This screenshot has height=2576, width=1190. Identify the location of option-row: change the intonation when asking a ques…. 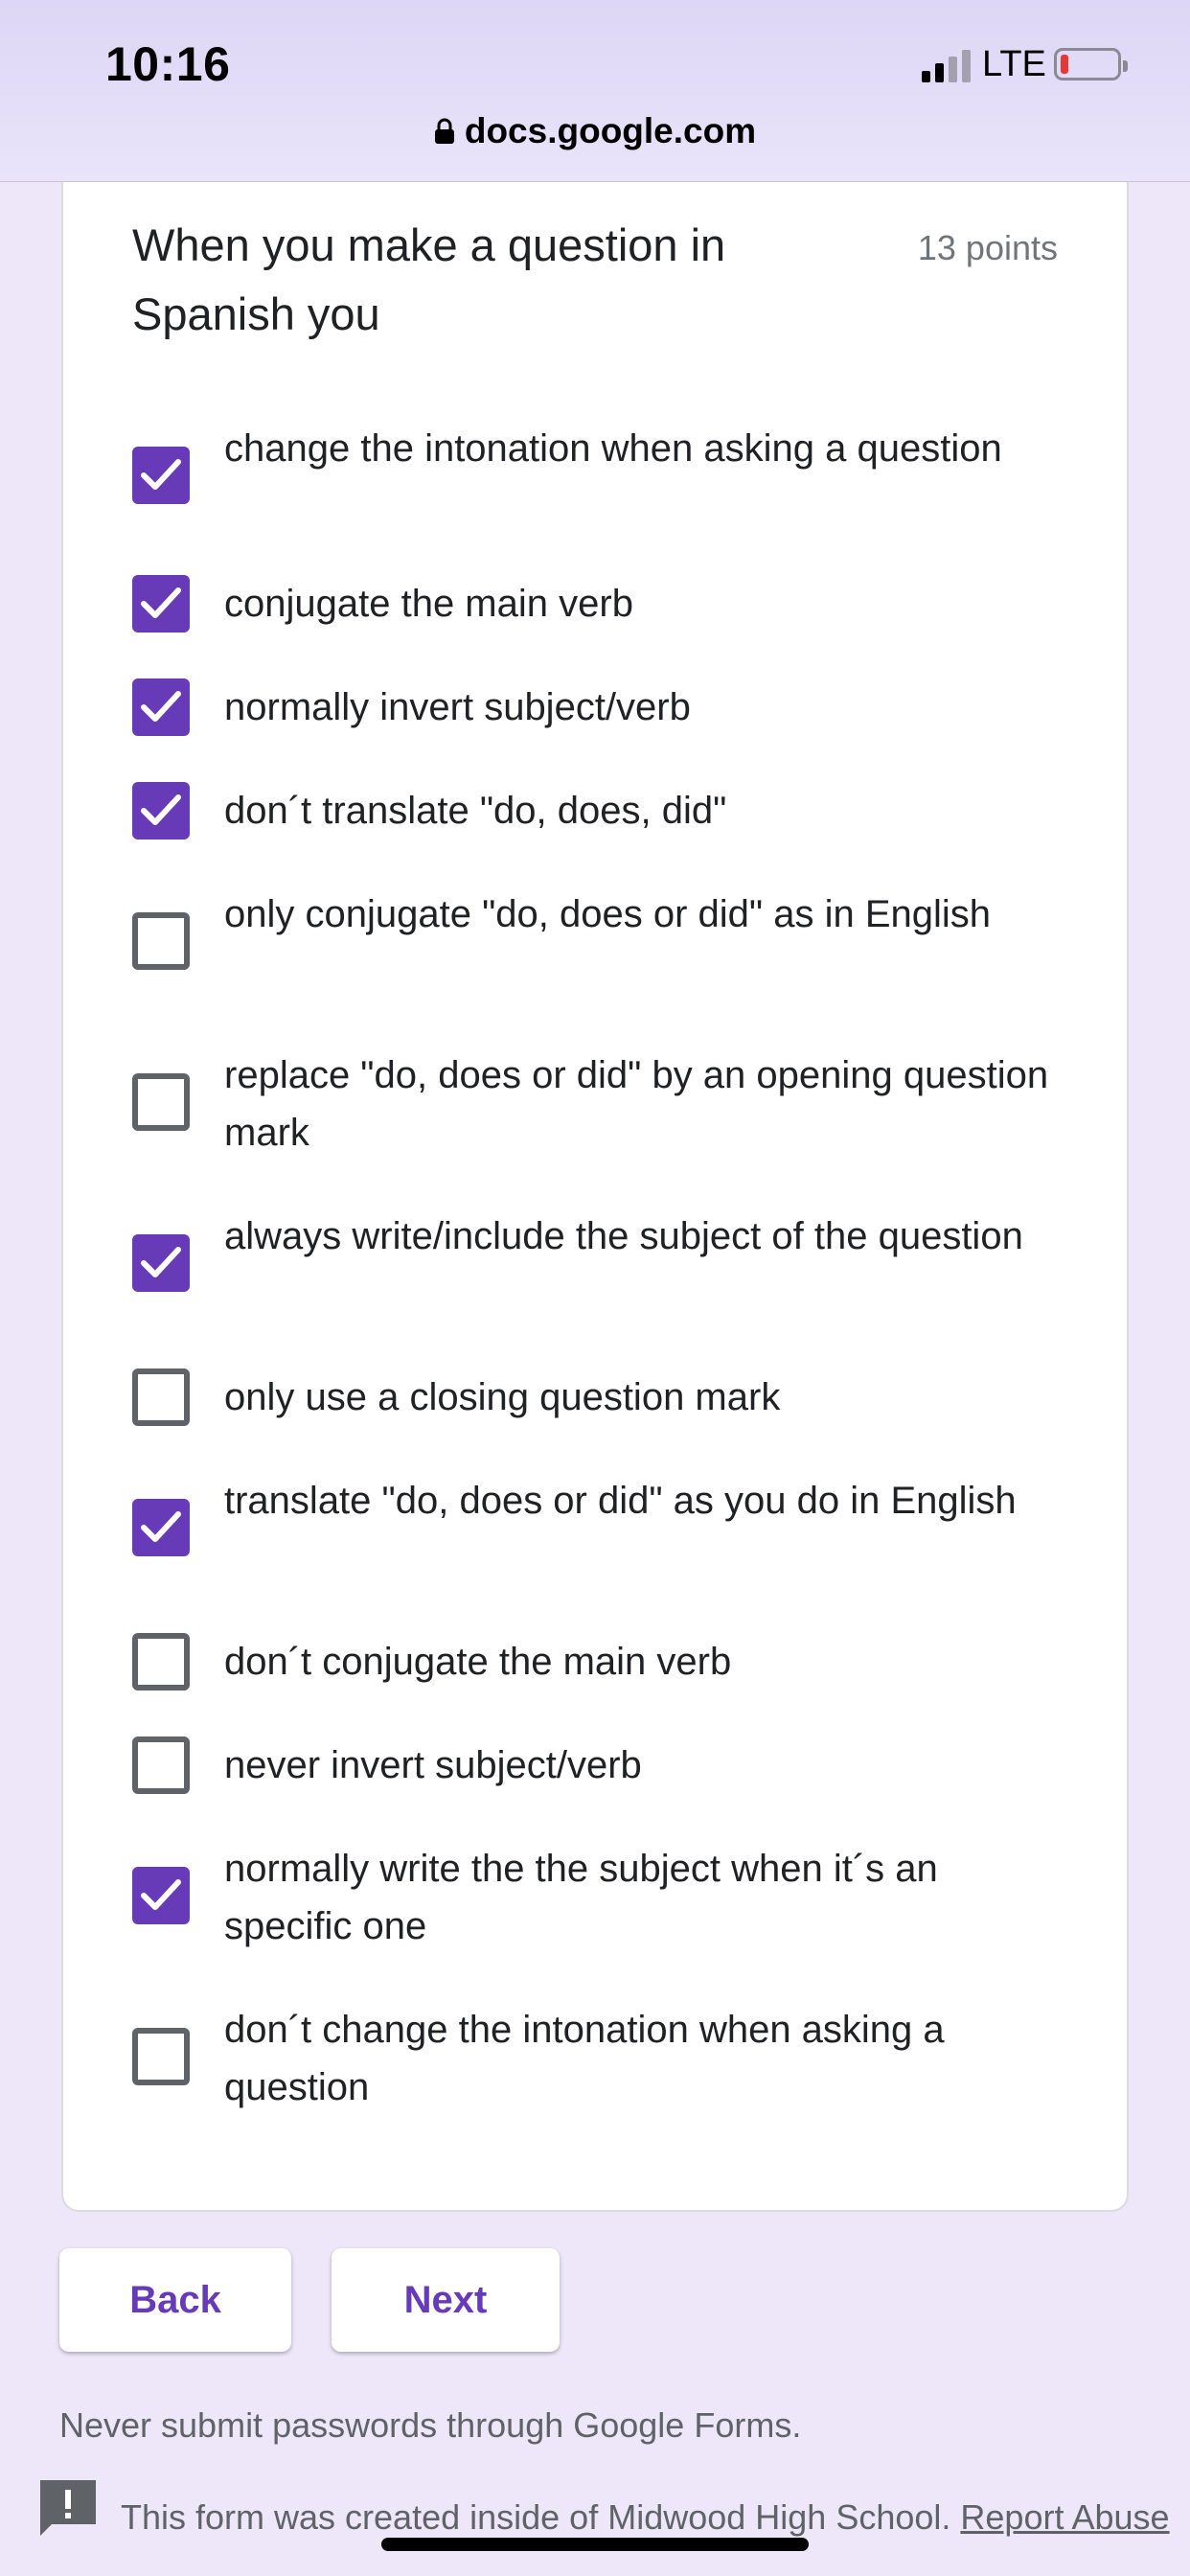
(611, 477).